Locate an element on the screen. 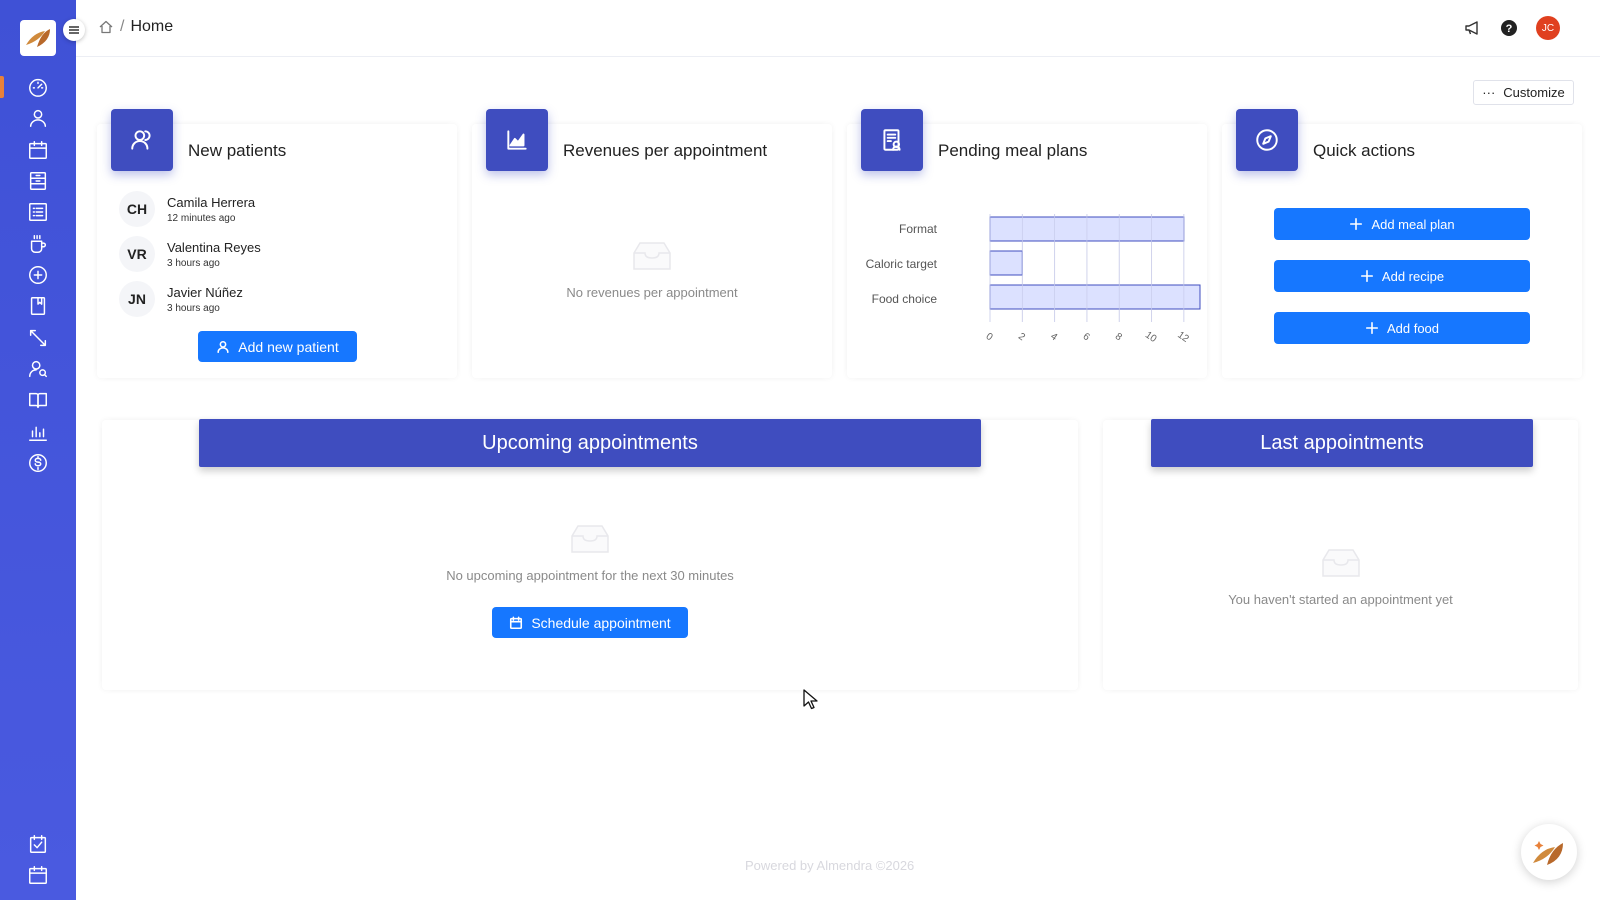  almond-logo-icon is located at coordinates (38, 38).